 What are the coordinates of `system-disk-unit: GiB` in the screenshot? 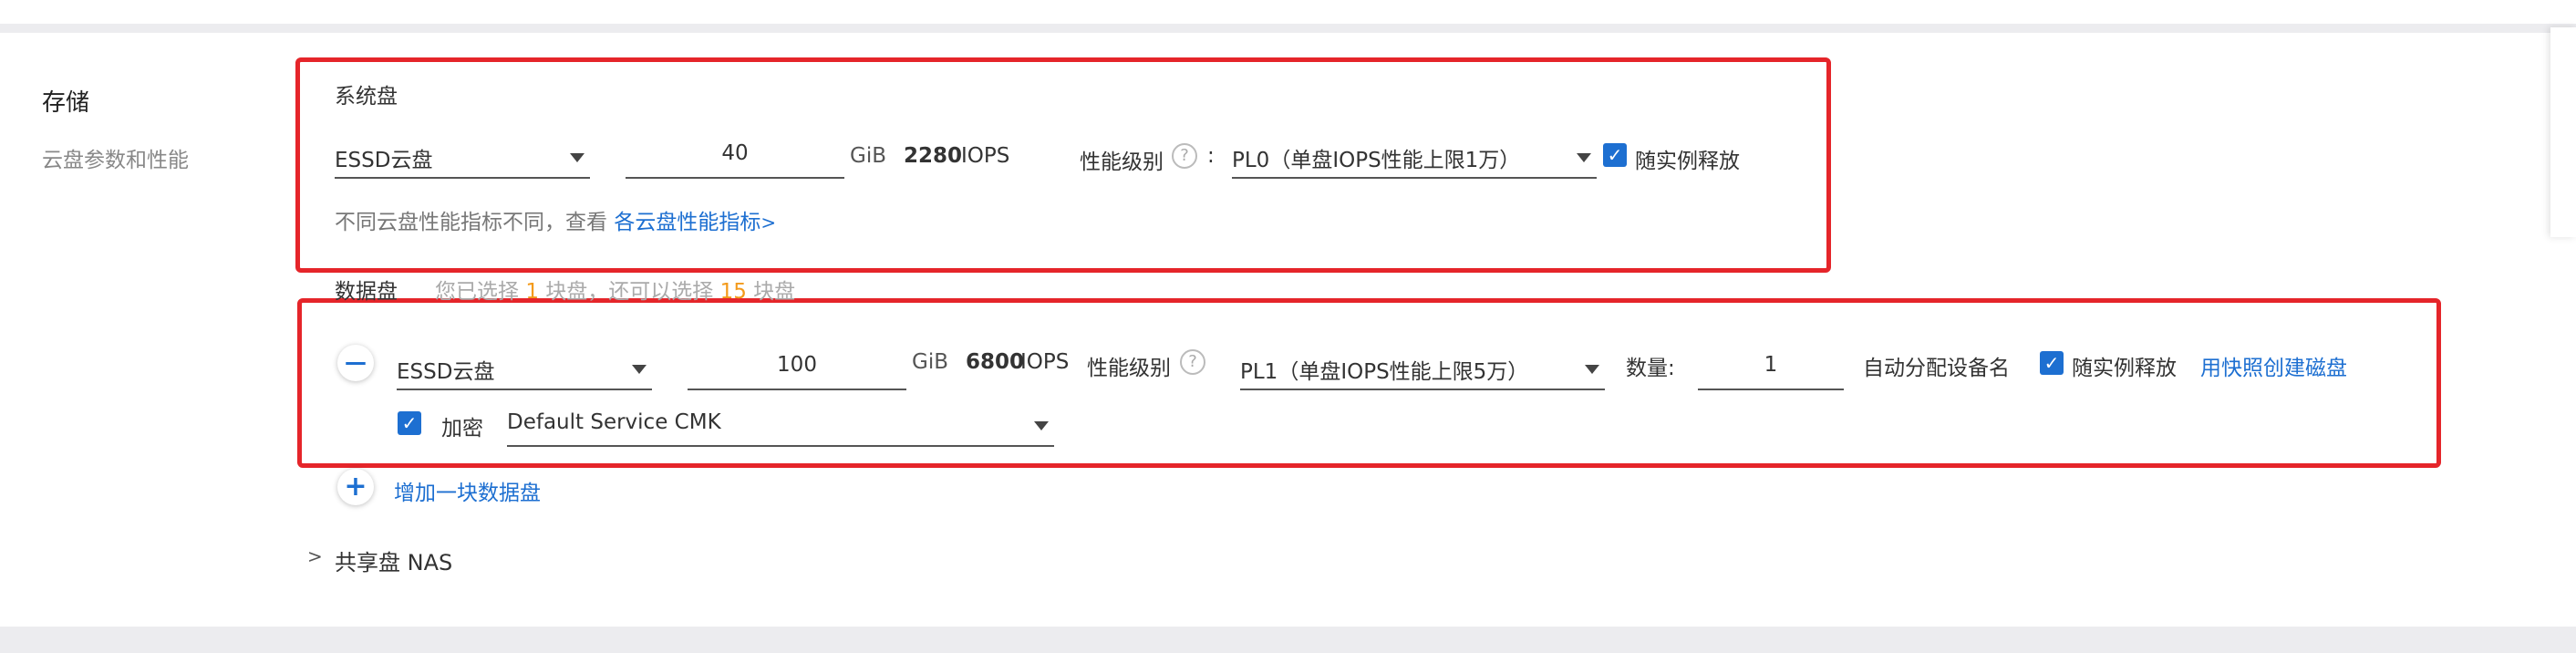 It's located at (868, 156).